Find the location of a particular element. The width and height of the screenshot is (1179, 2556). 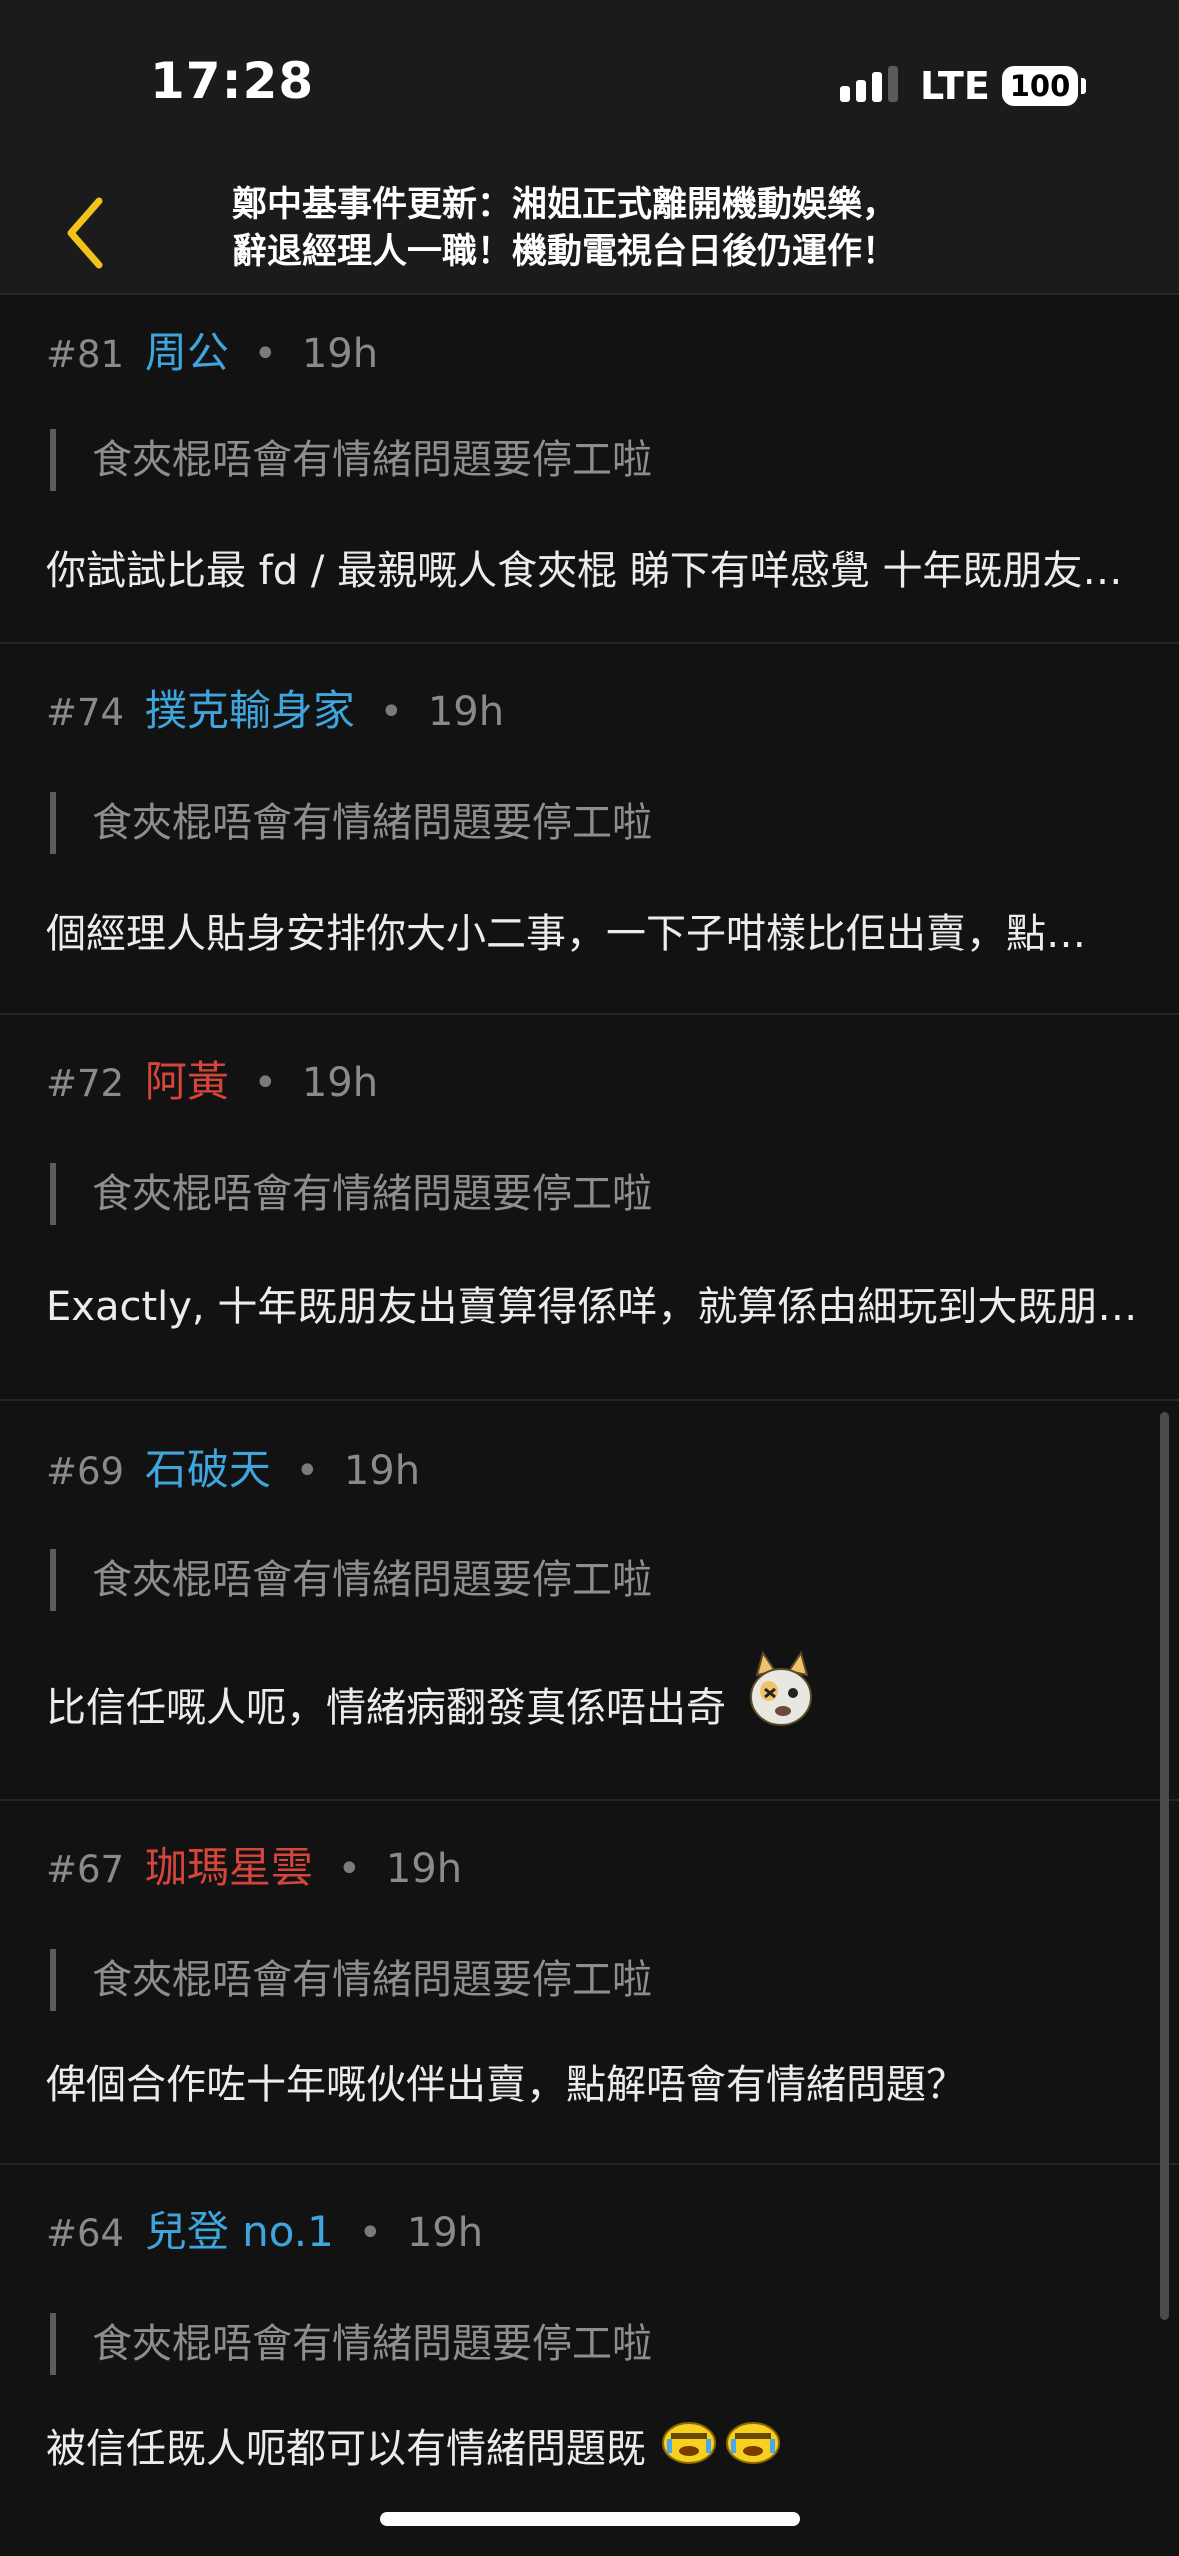

reply-body: 俾個合作咗十年嘅伙伴出賣，點解唔會有情緒問題？ is located at coordinates (506, 2085).